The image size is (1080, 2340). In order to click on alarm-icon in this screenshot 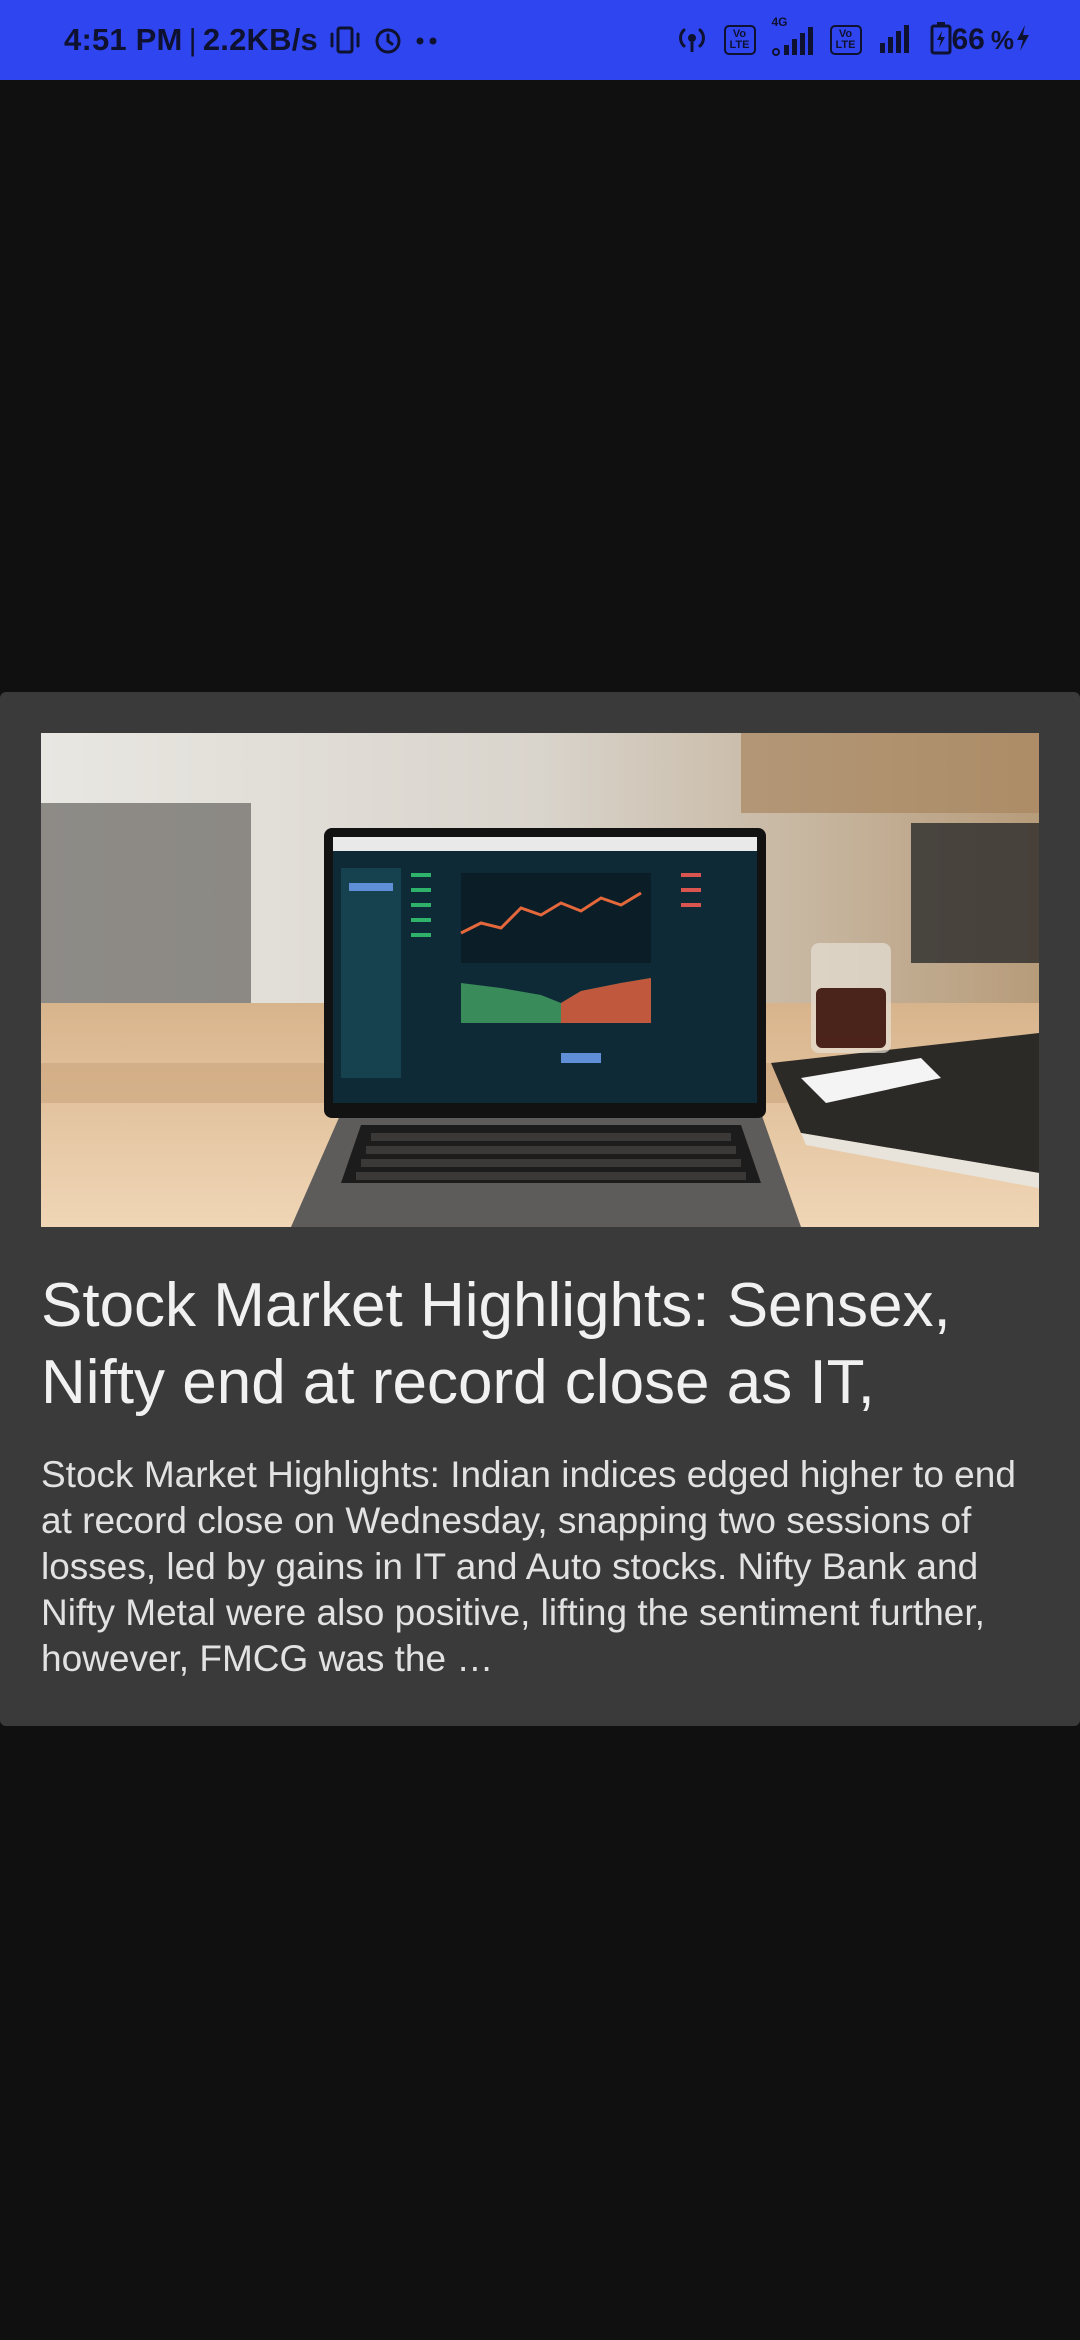, I will do `click(388, 40)`.